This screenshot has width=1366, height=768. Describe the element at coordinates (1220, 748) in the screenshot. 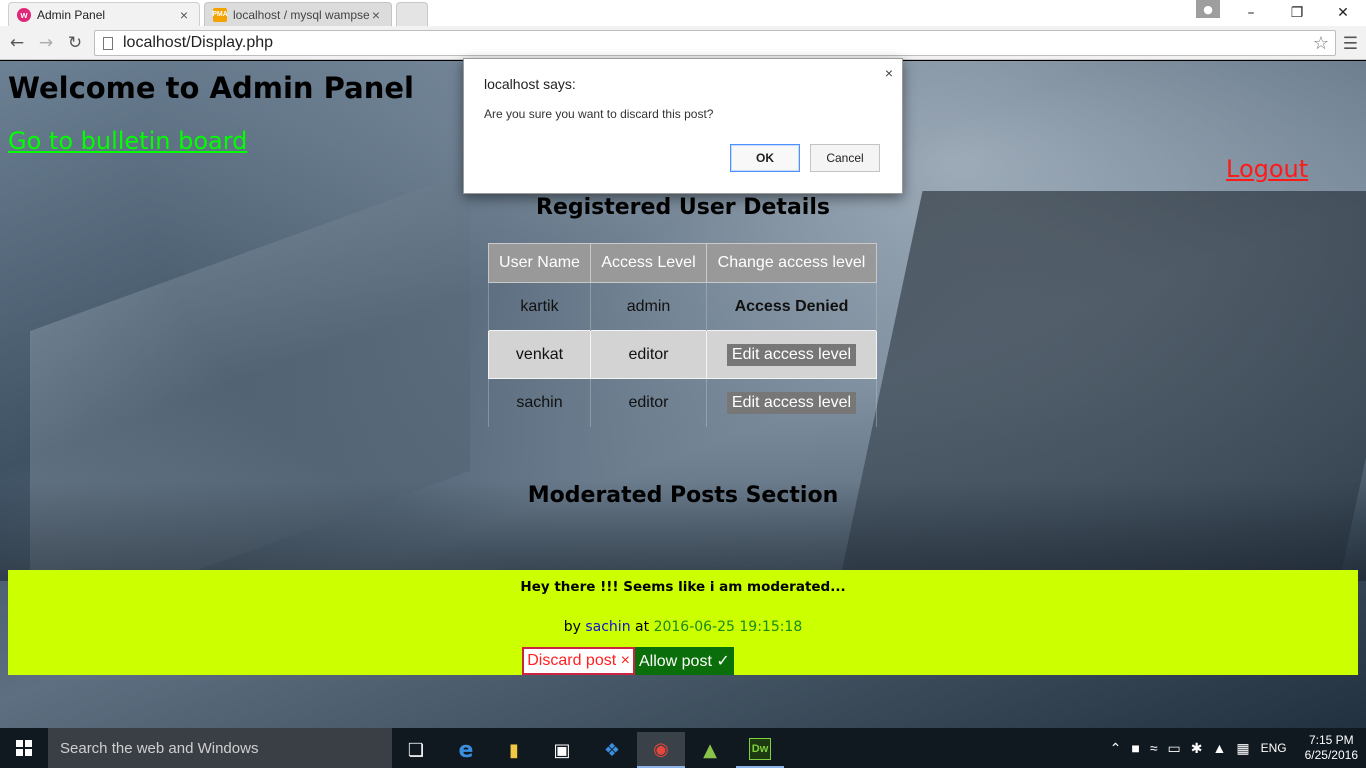

I see `volume-mute-icon: ▲` at that location.